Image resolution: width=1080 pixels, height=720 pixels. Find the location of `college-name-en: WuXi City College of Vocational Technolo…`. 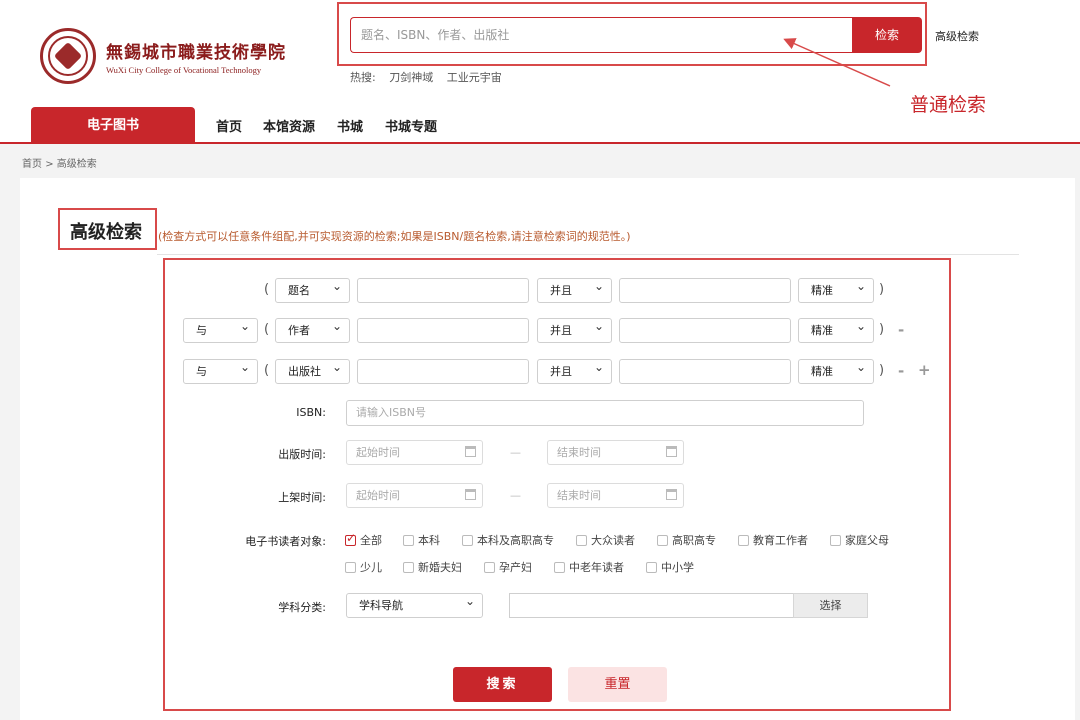

college-name-en: WuXi City College of Vocational Technolo… is located at coordinates (184, 69).